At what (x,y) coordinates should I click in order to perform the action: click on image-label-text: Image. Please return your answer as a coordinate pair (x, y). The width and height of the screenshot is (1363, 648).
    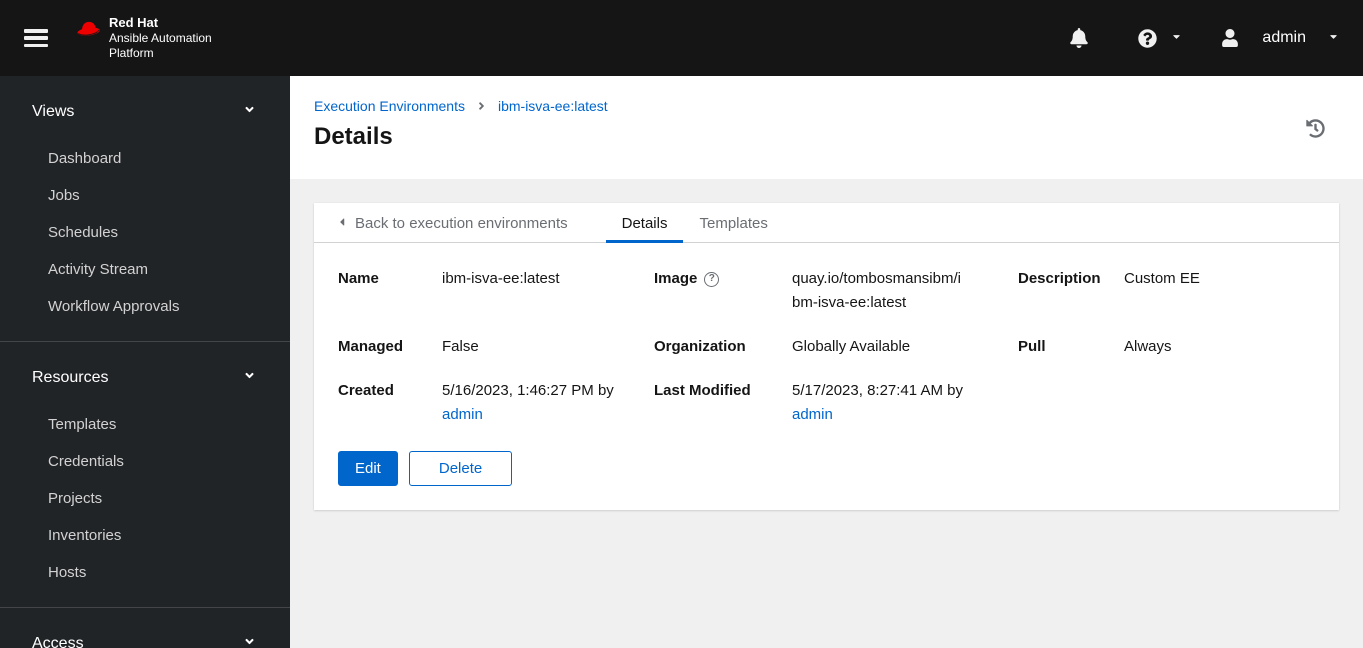
    Looking at the image, I should click on (676, 278).